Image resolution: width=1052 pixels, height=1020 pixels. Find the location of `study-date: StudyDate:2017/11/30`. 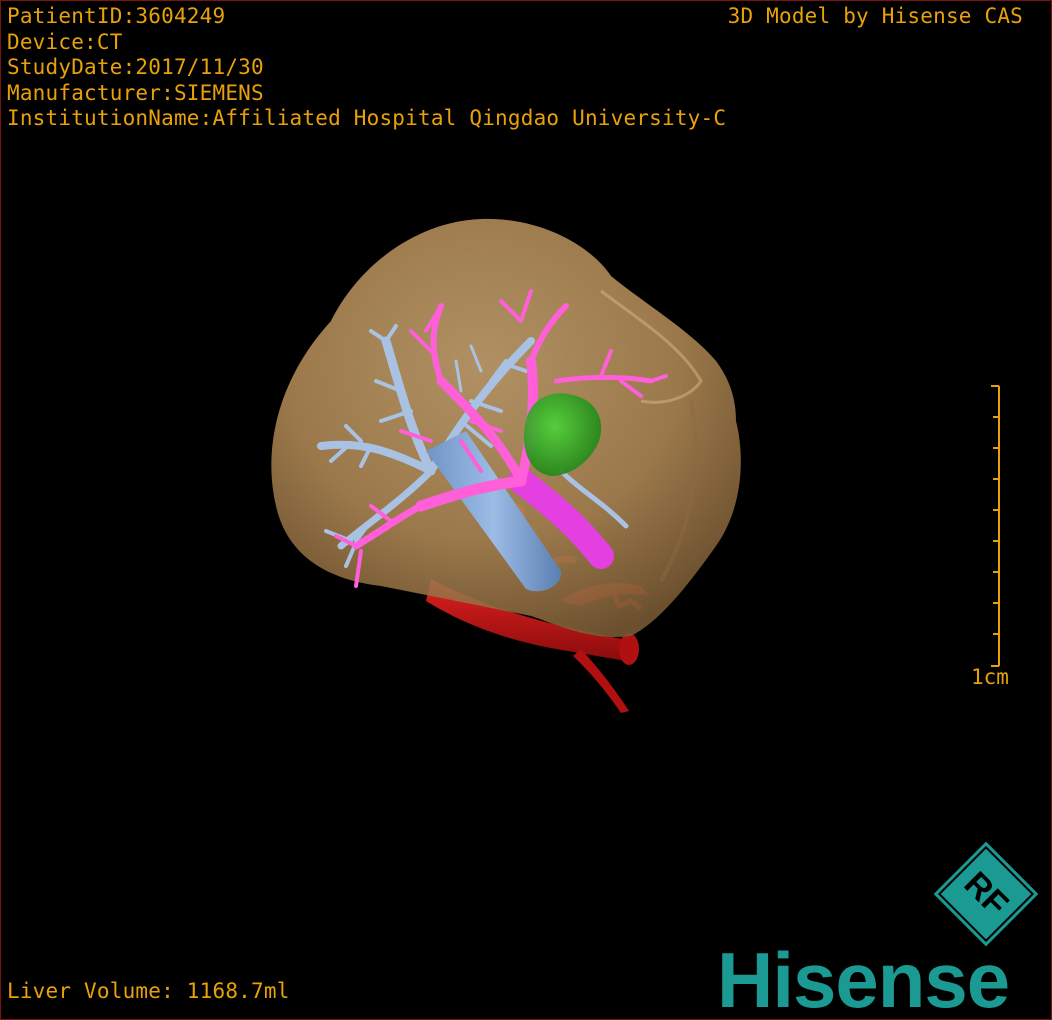

study-date: StudyDate:2017/11/30 is located at coordinates (135, 67).